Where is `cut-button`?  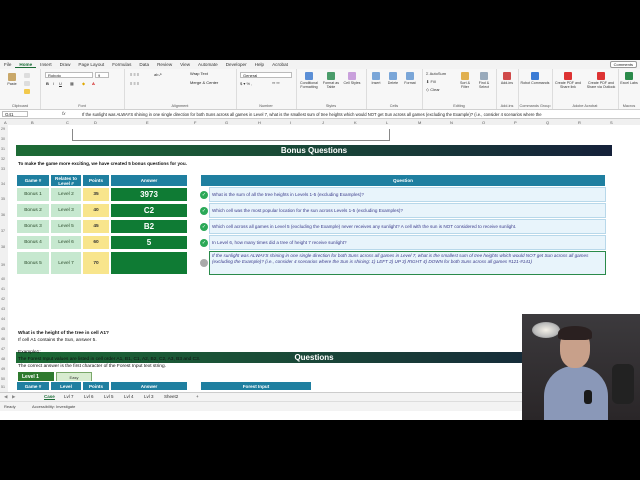
cut-button is located at coordinates (27, 76).